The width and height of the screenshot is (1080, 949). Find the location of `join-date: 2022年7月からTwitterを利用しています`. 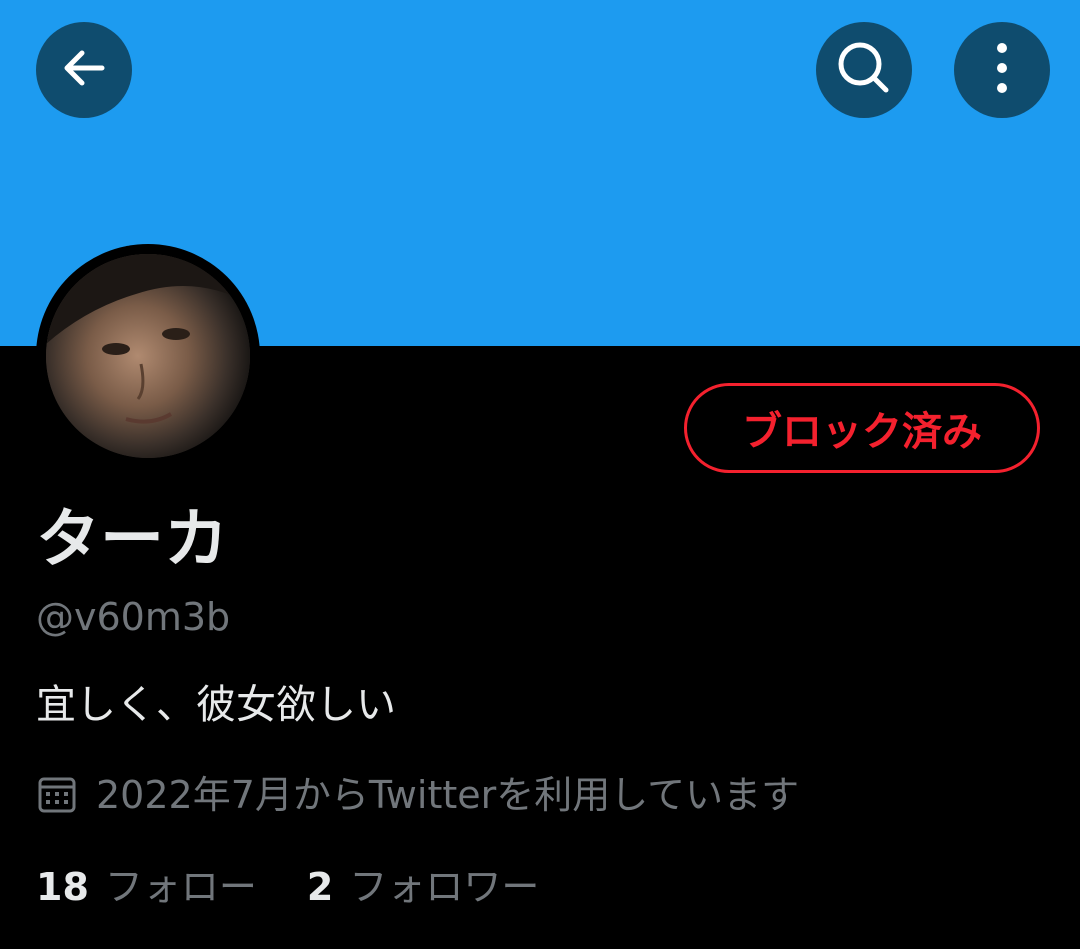

join-date: 2022年7月からTwitterを利用しています is located at coordinates (417, 795).